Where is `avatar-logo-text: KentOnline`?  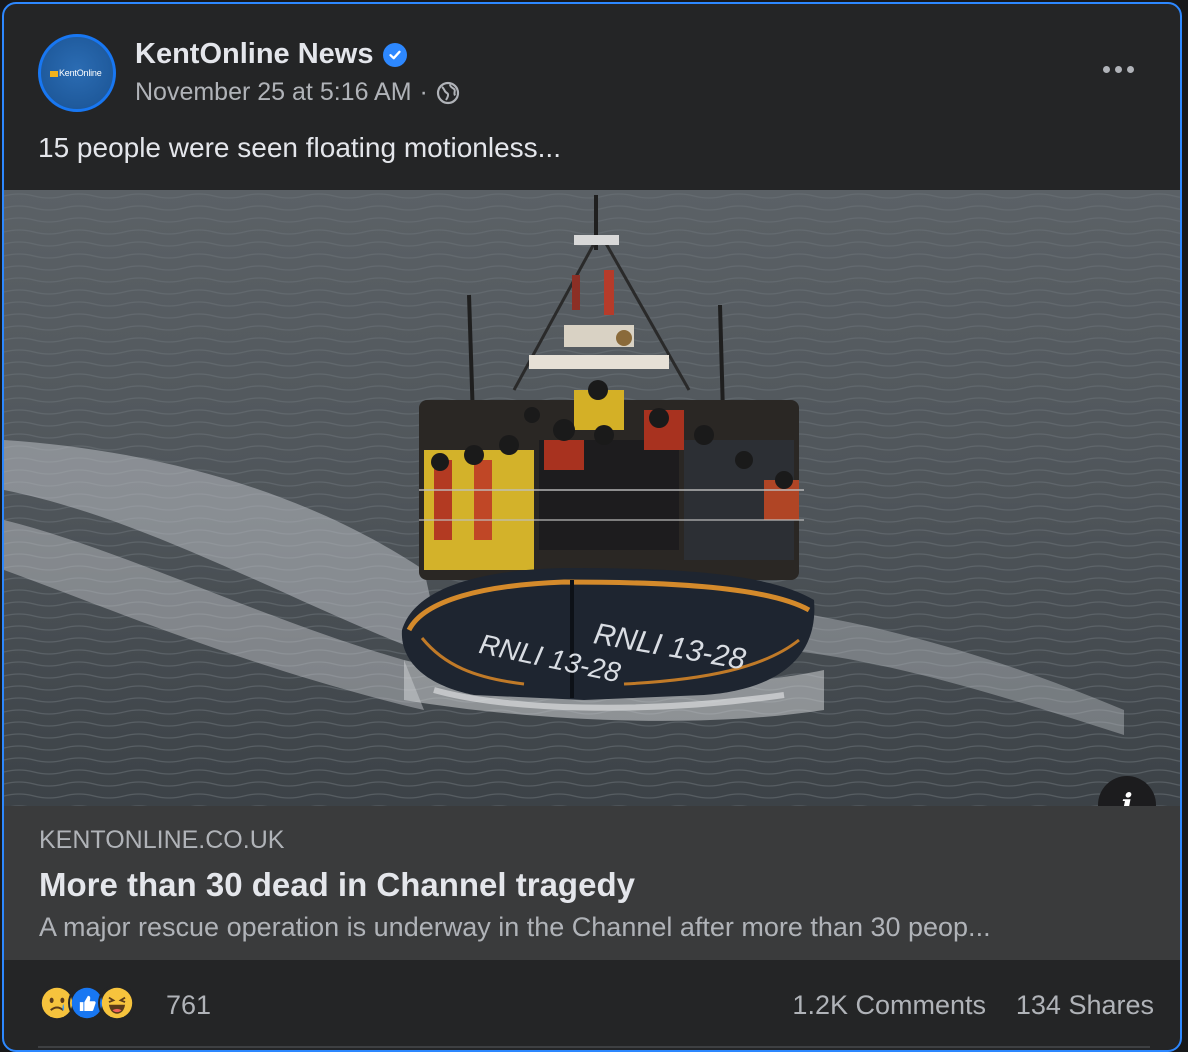
avatar-logo-text: KentOnline is located at coordinates (80, 73).